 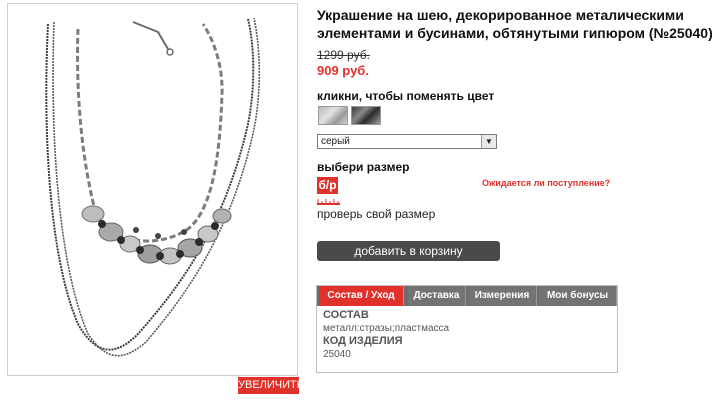 What do you see at coordinates (366, 115) in the screenshot?
I see `color-swatch-black` at bounding box center [366, 115].